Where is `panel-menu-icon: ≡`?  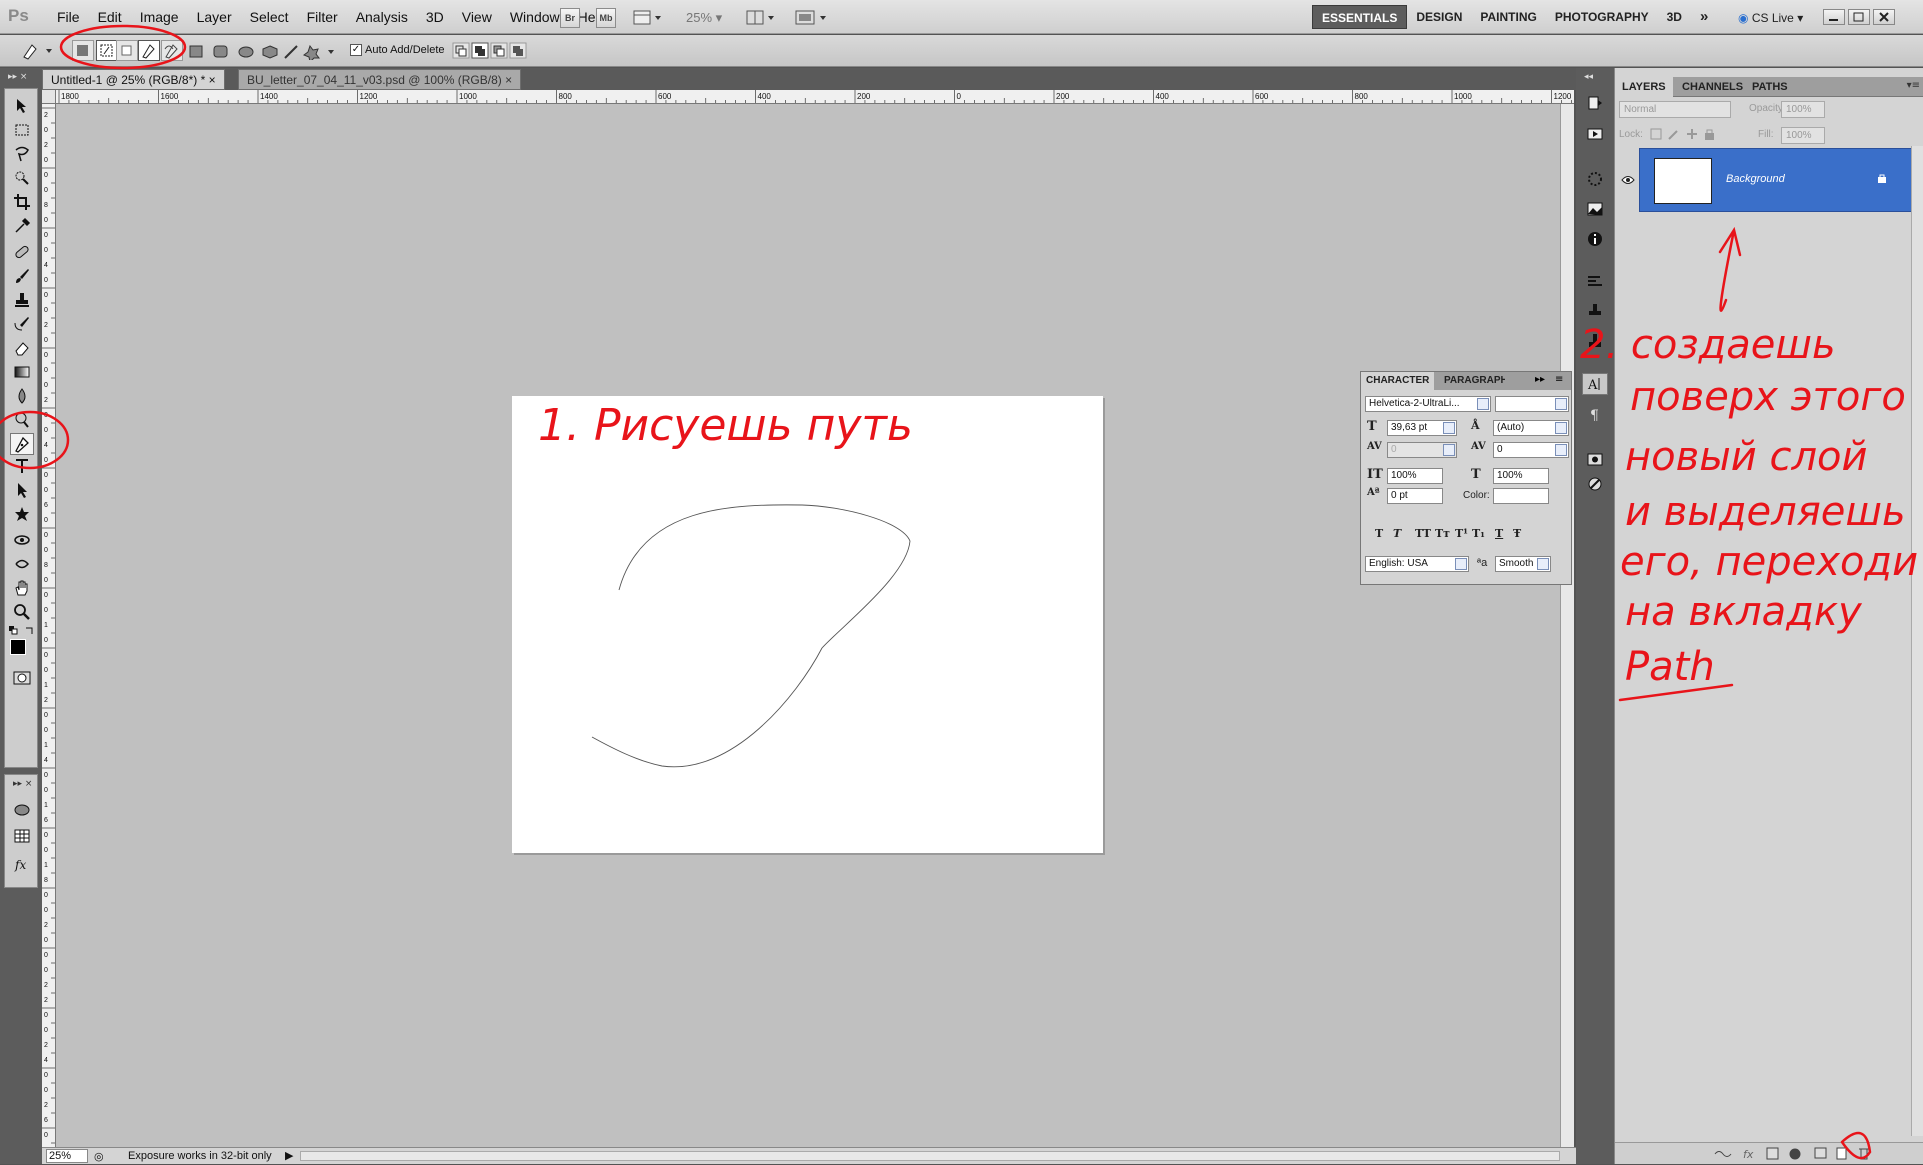 panel-menu-icon: ≡ is located at coordinates (1559, 379).